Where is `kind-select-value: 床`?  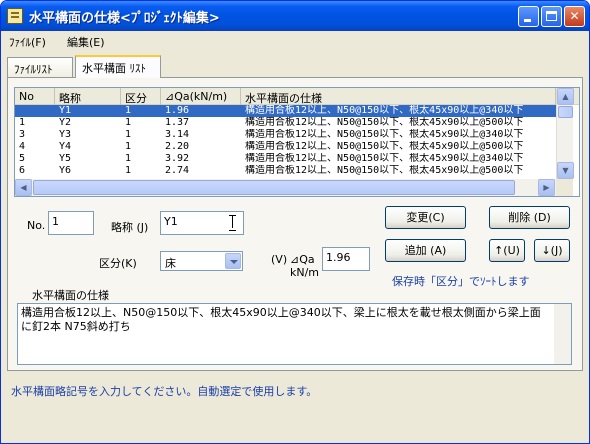
kind-select-value: 床 is located at coordinates (170, 263).